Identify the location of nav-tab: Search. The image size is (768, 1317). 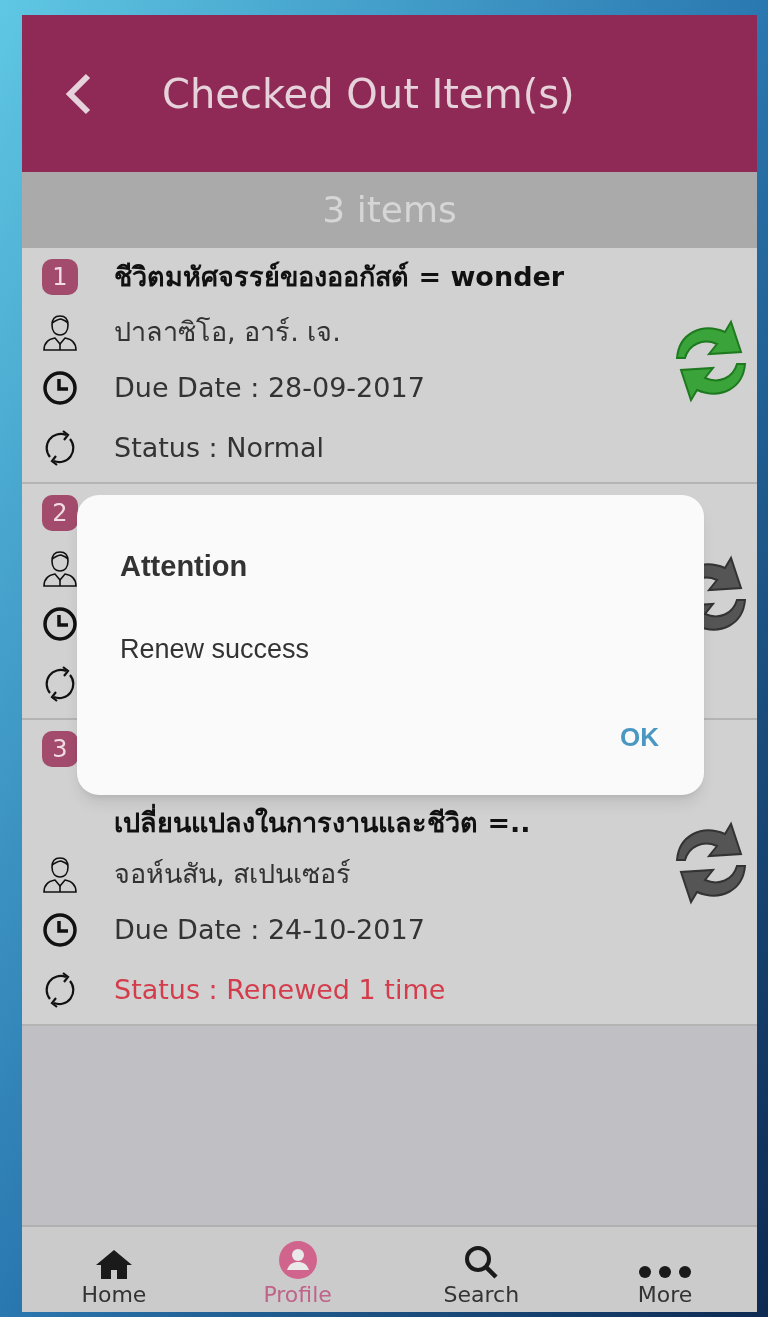
(481, 1273).